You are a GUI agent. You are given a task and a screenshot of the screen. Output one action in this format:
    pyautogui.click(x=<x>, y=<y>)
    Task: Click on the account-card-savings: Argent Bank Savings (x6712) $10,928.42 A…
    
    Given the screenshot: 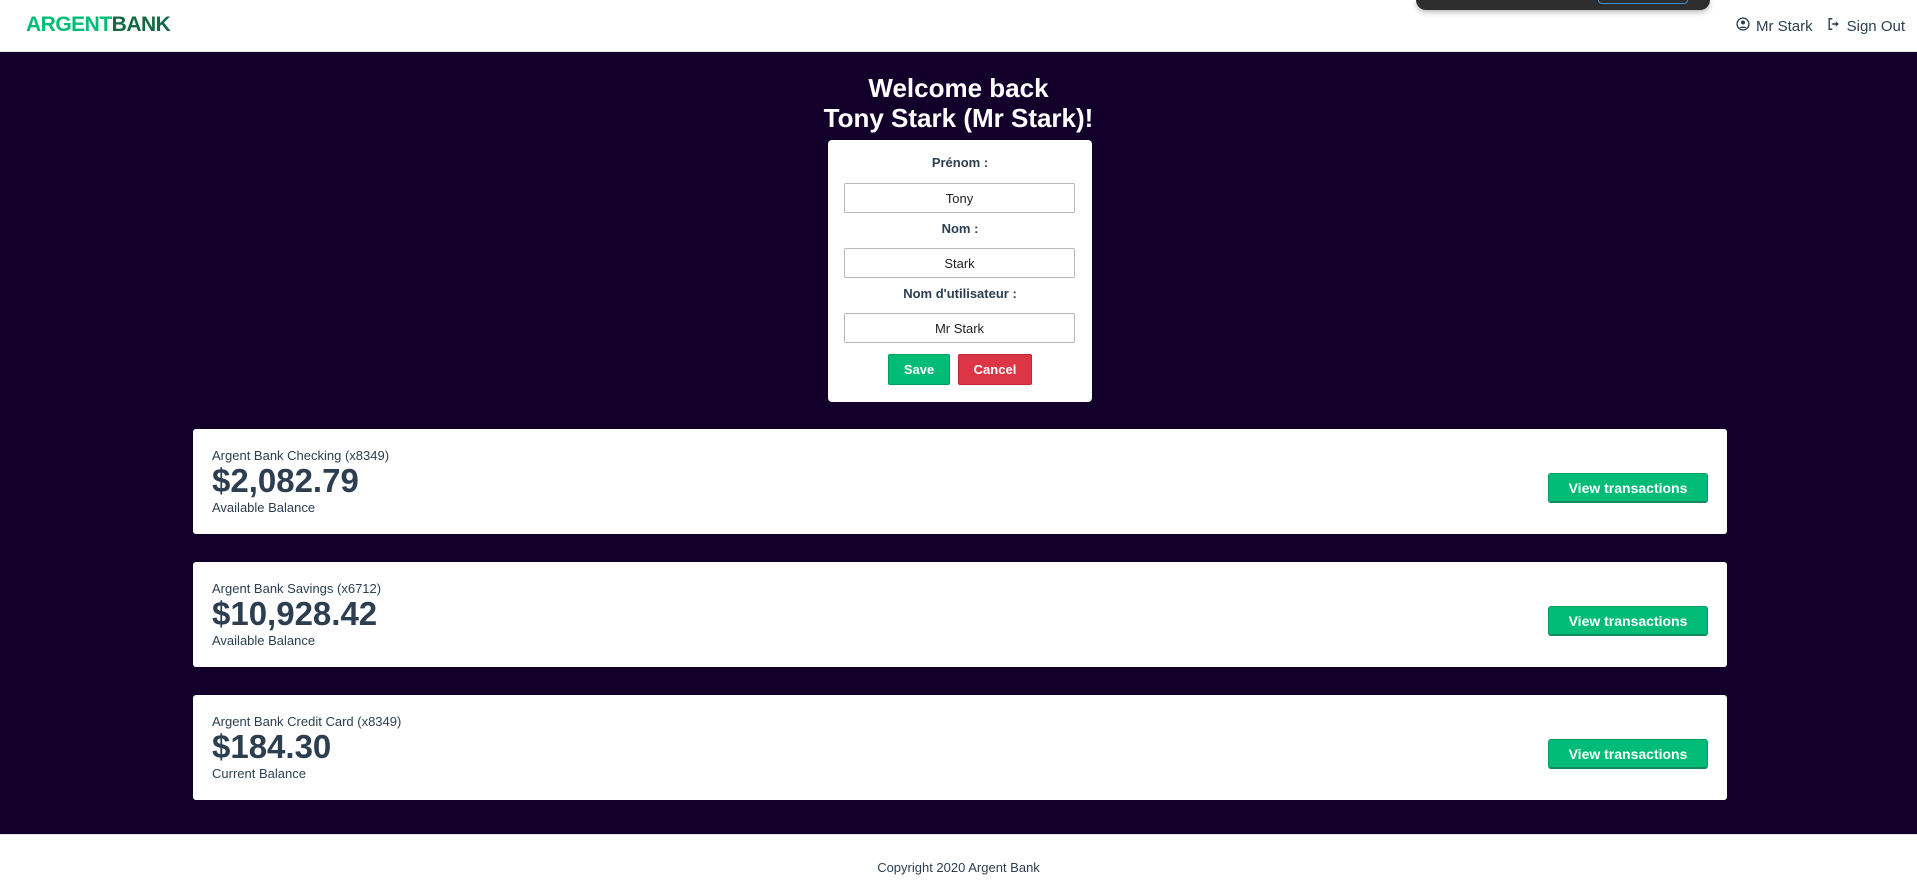 What is the action you would take?
    pyautogui.click(x=960, y=614)
    